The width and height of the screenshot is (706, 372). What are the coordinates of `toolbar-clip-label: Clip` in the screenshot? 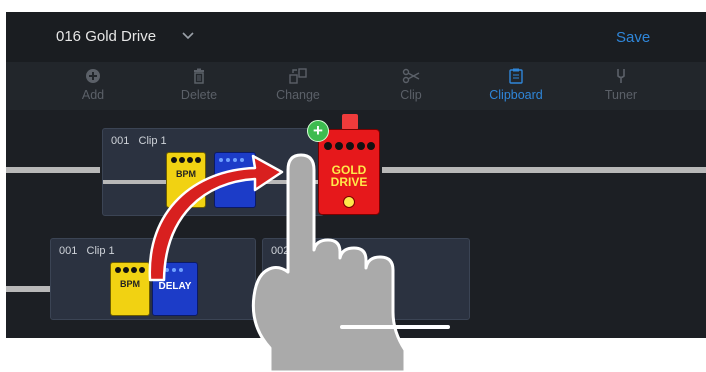 It's located at (411, 95).